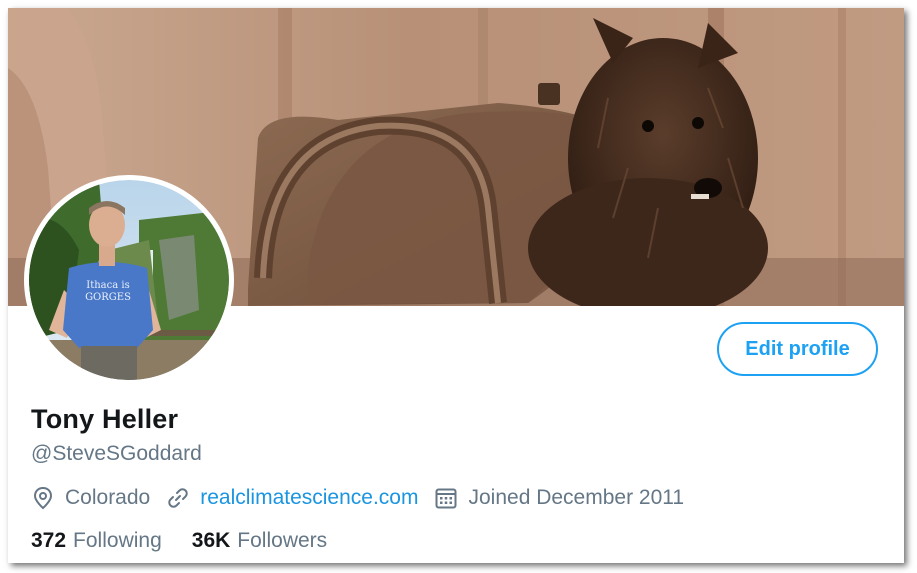 The image size is (917, 573). What do you see at coordinates (49, 540) in the screenshot?
I see `following-count: 372` at bounding box center [49, 540].